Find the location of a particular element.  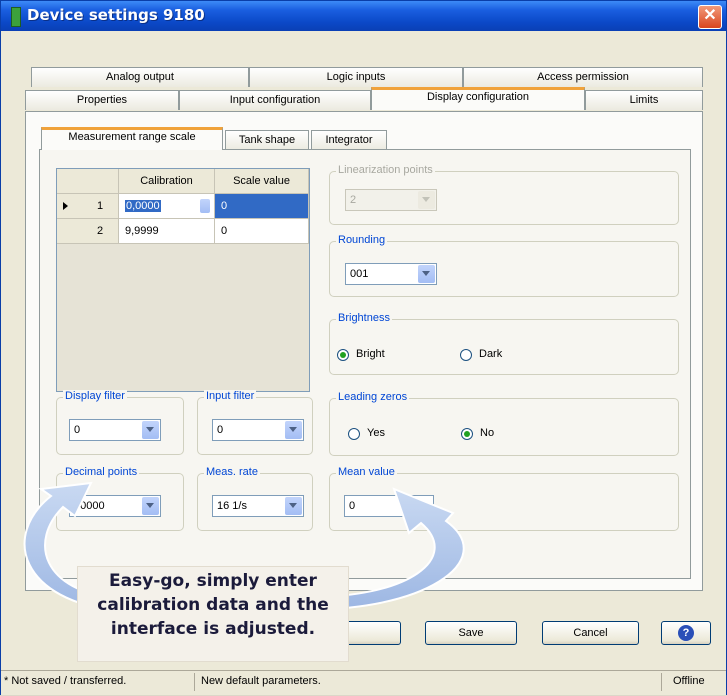

row-header-2: 2 is located at coordinates (88, 231).